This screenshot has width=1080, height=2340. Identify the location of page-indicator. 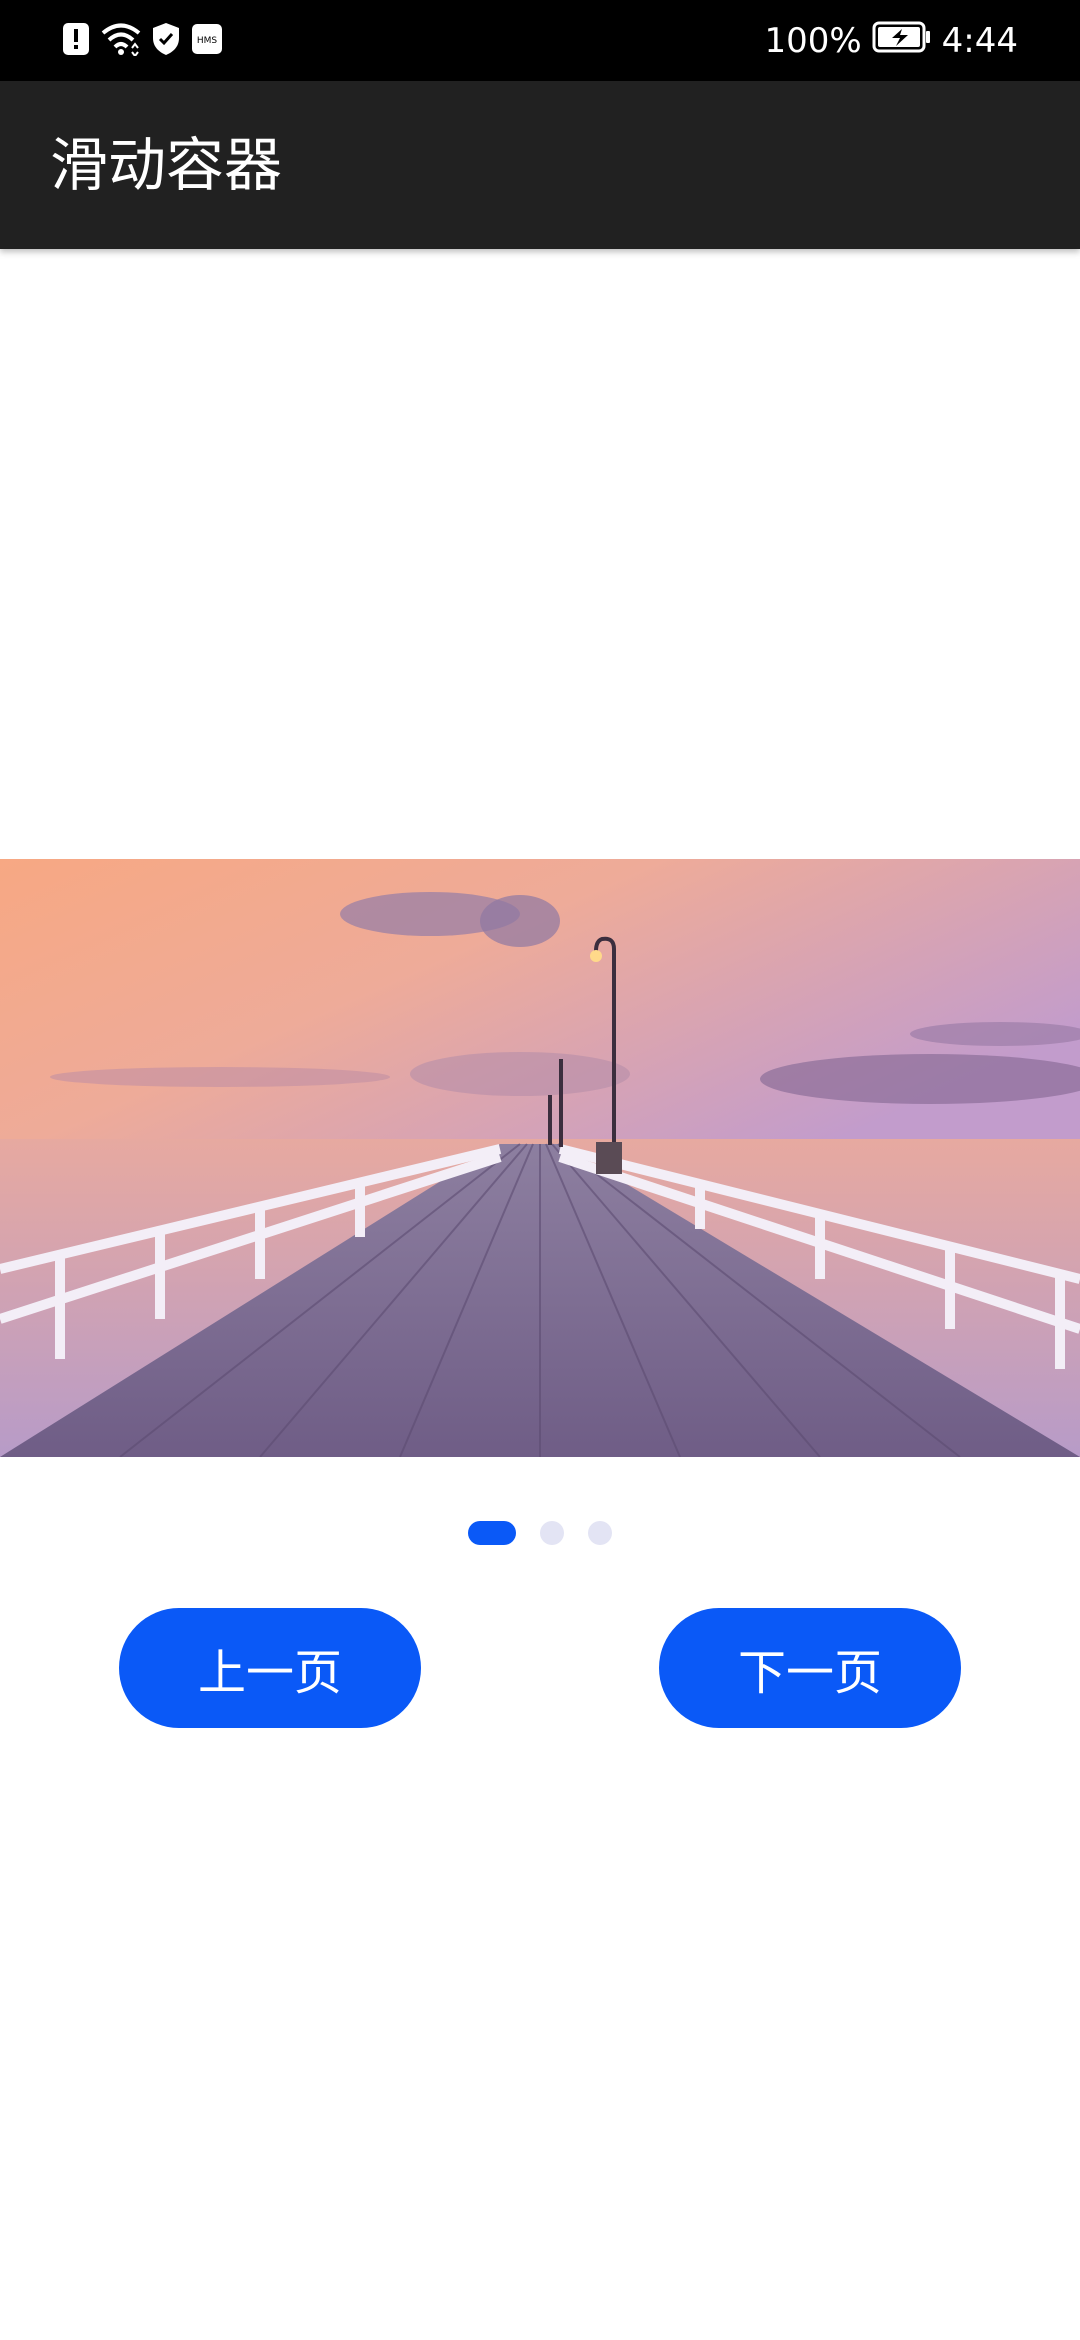
(540, 1533).